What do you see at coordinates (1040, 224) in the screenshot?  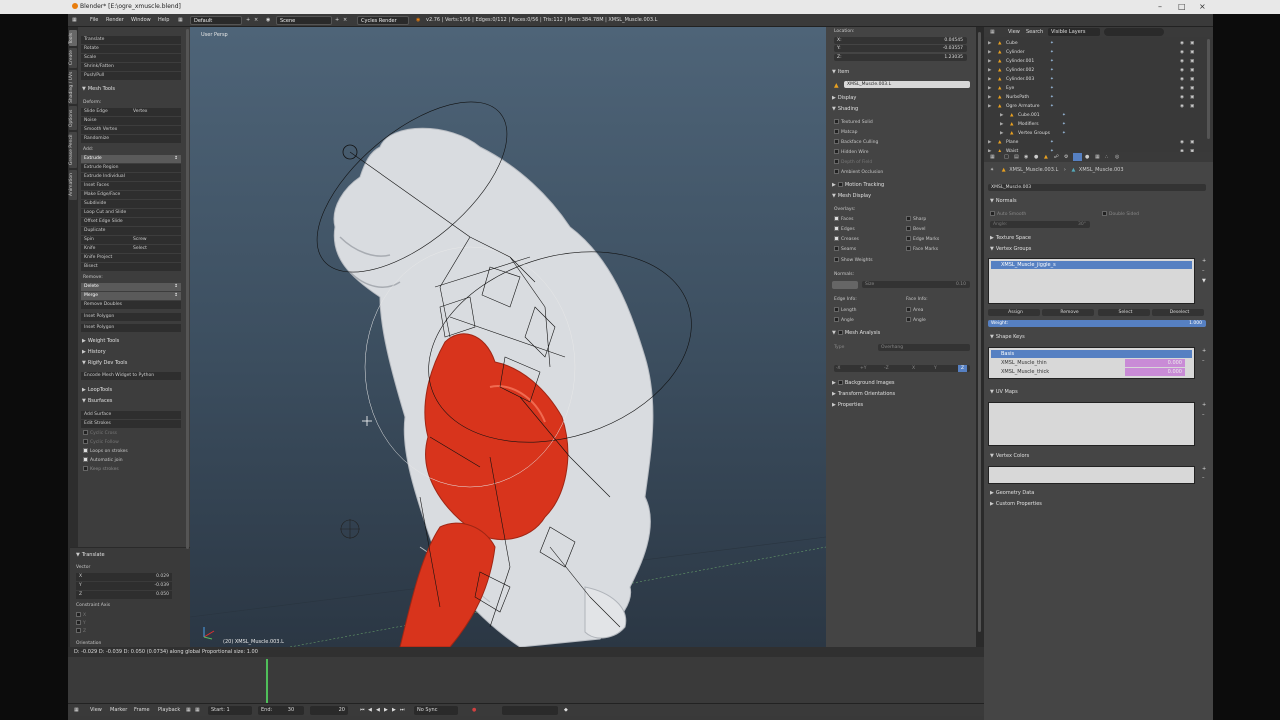 I see `auto-smooth-angle-field: Angle: 30°` at bounding box center [1040, 224].